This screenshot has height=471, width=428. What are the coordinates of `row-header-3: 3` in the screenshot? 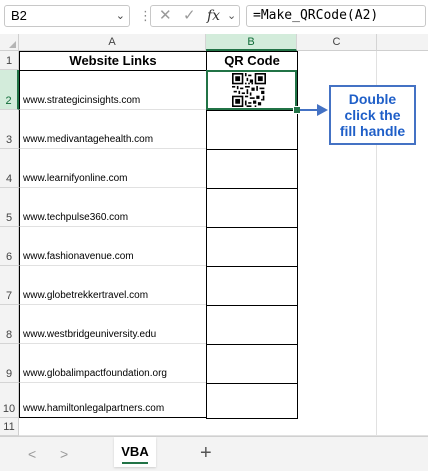 It's located at (9, 129).